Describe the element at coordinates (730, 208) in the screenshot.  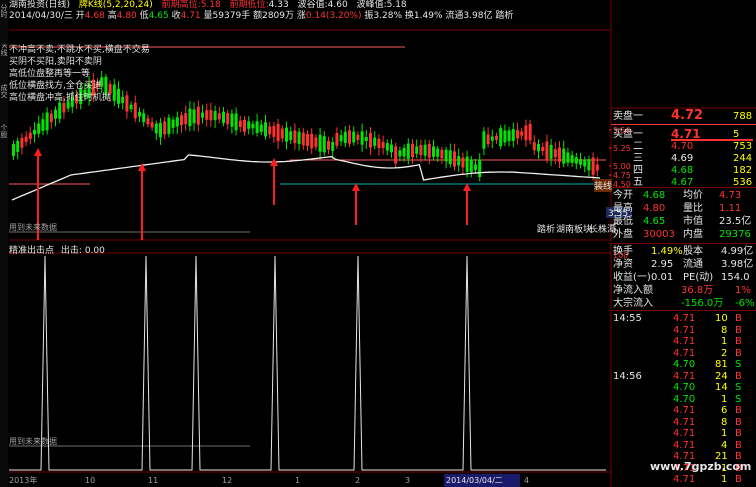
I see `stat-value: 1.11` at that location.